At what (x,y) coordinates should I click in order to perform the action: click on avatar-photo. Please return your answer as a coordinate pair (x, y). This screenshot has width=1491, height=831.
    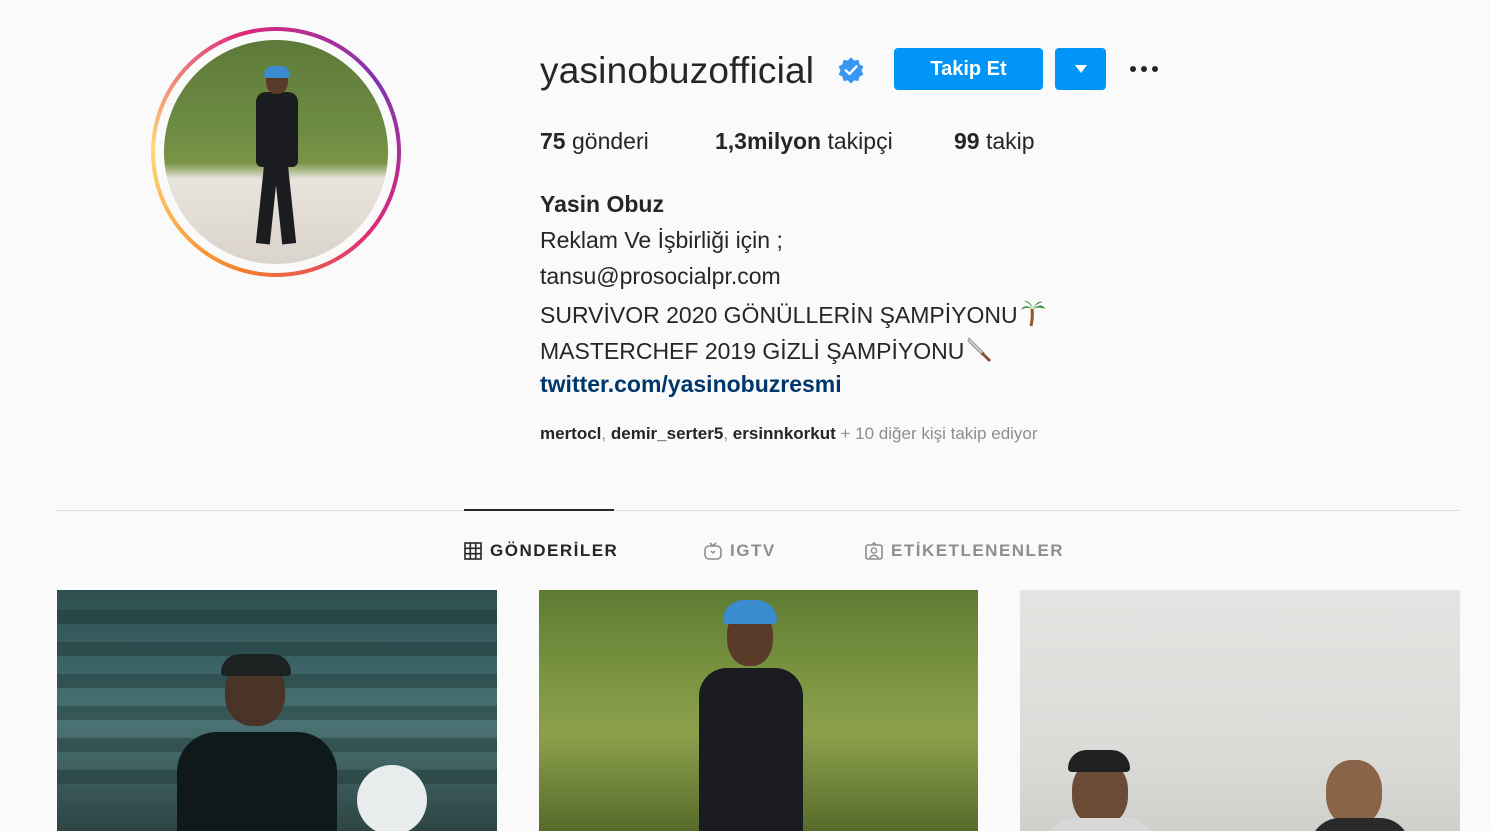
    Looking at the image, I should click on (276, 152).